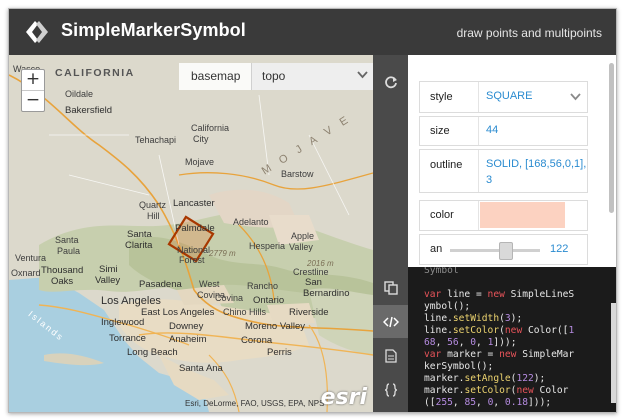 This screenshot has width=631, height=419. I want to click on map-label-chino-hills: Chino Hills, so click(245, 312).